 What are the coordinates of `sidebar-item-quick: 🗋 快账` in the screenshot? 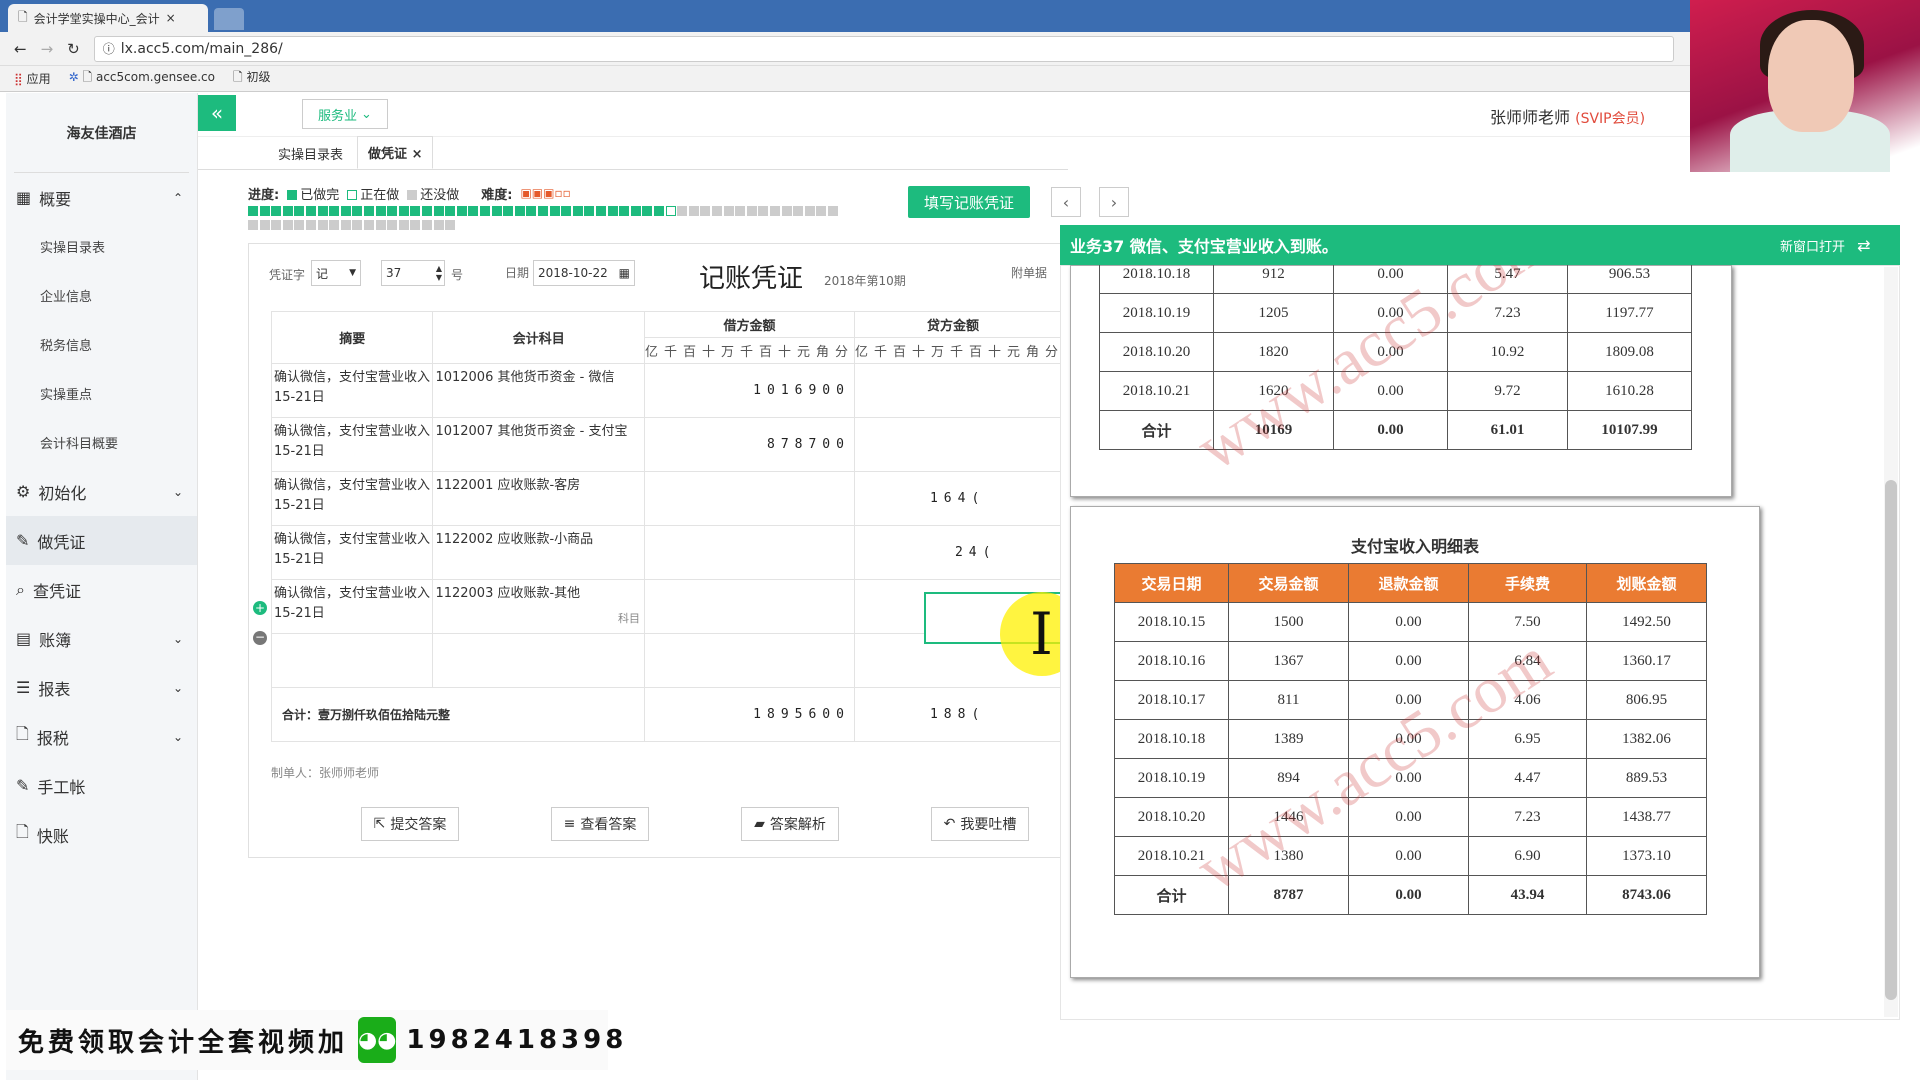 It's located at (101, 834).